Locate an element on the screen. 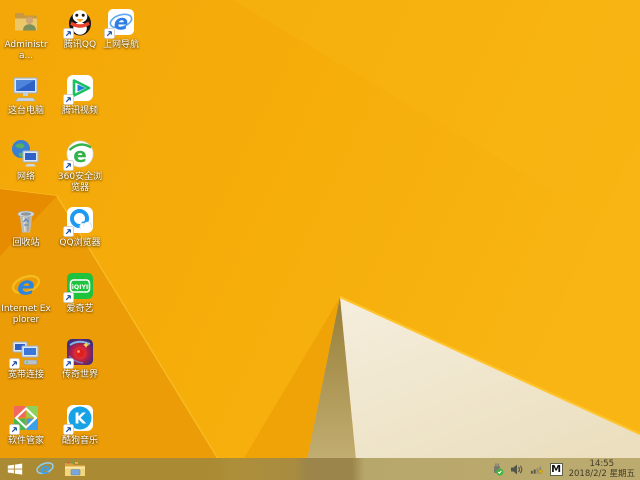 The width and height of the screenshot is (640, 480). system-tray: M 14:55 2018/2/2 星期五 is located at coordinates (565, 469).